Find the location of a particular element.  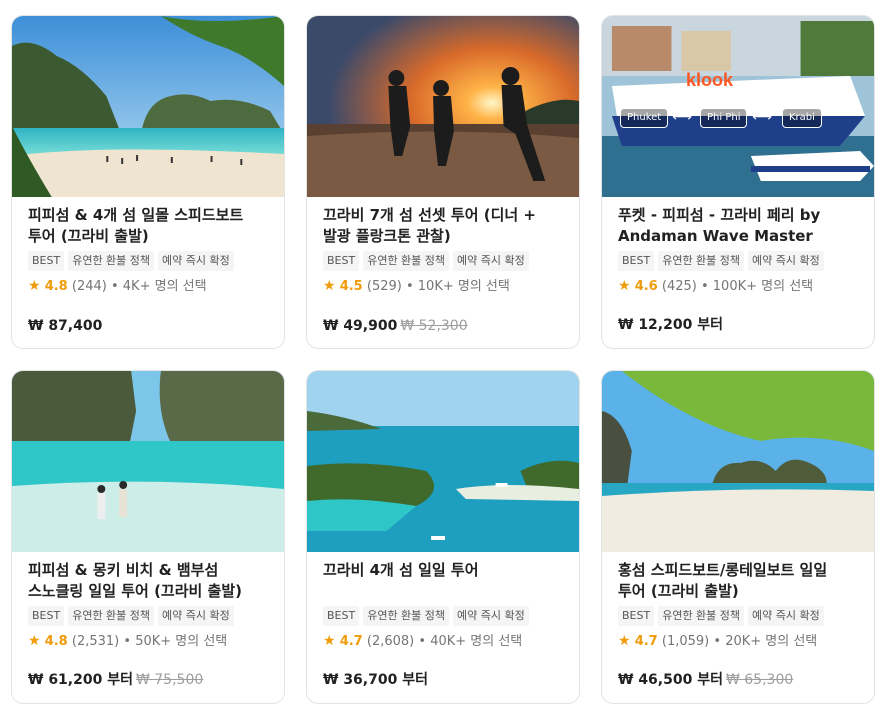

activity-title: 피피섬 & 몽키 비치 & 뱀부섬 스노클링 일일 투어 (끄라비 출발) is located at coordinates (148, 581).